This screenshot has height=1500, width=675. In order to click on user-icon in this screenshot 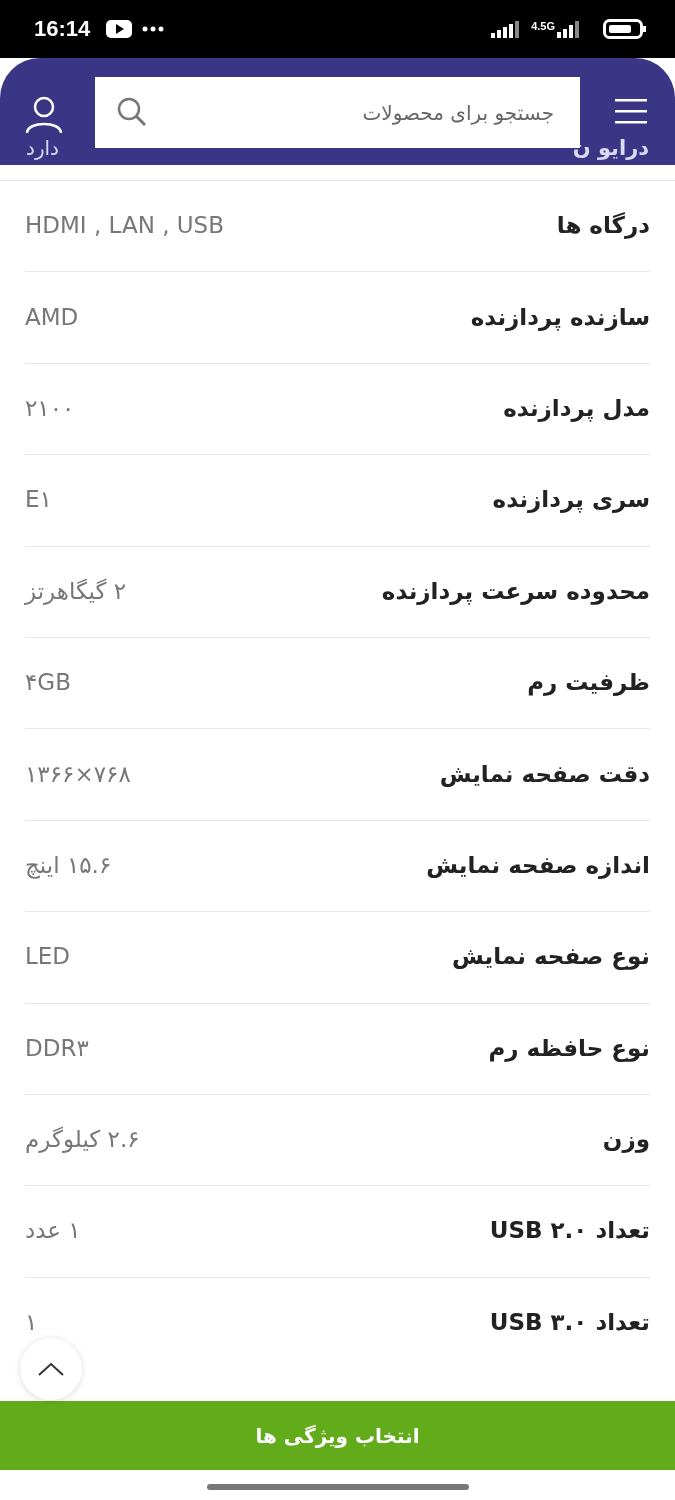, I will do `click(44, 115)`.